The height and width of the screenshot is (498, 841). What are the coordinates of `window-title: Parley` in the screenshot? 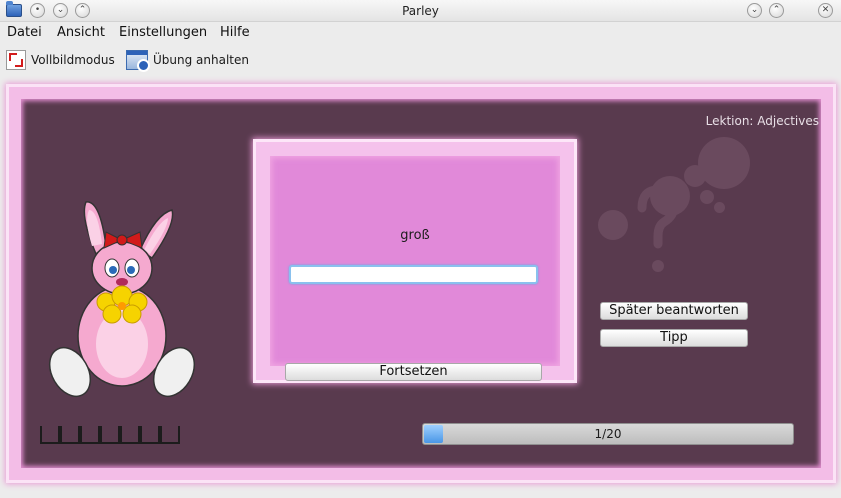 It's located at (420, 11).